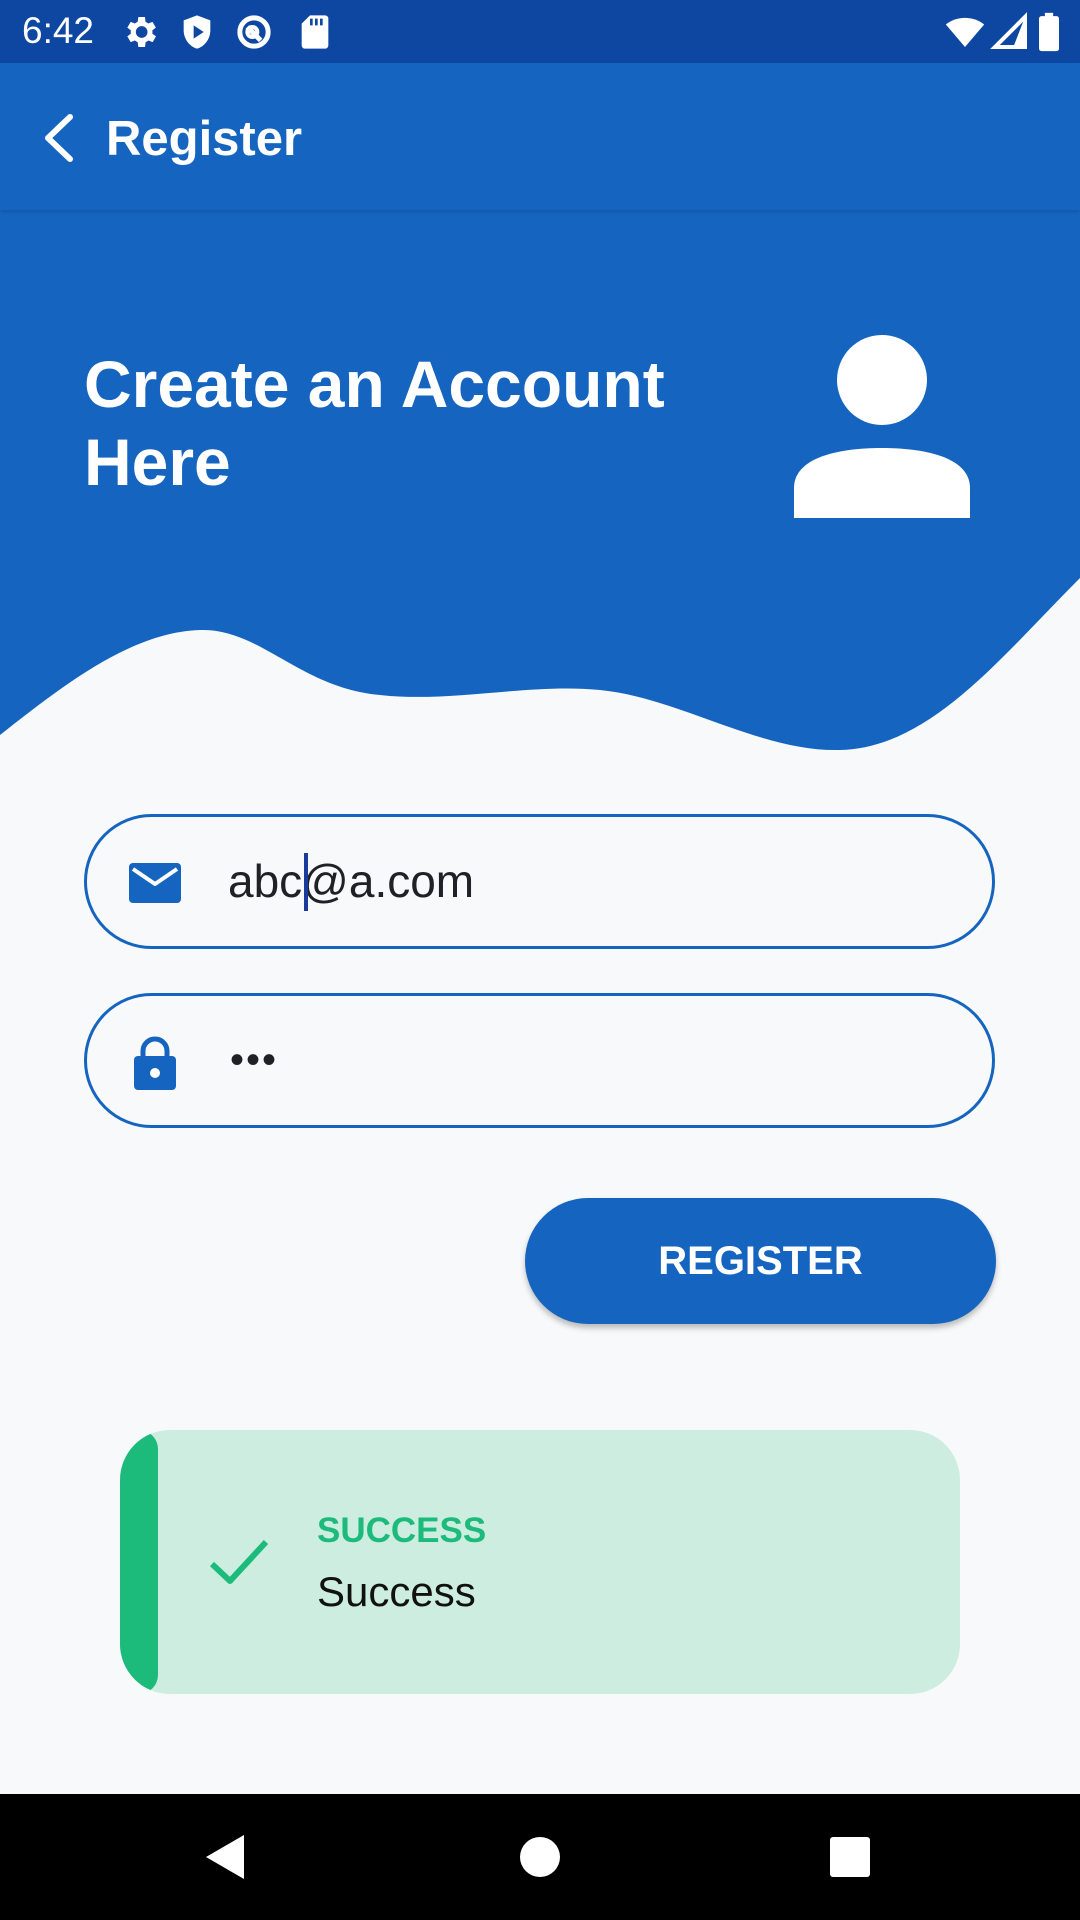 The image size is (1080, 1920). I want to click on app-bar: Register, so click(540, 136).